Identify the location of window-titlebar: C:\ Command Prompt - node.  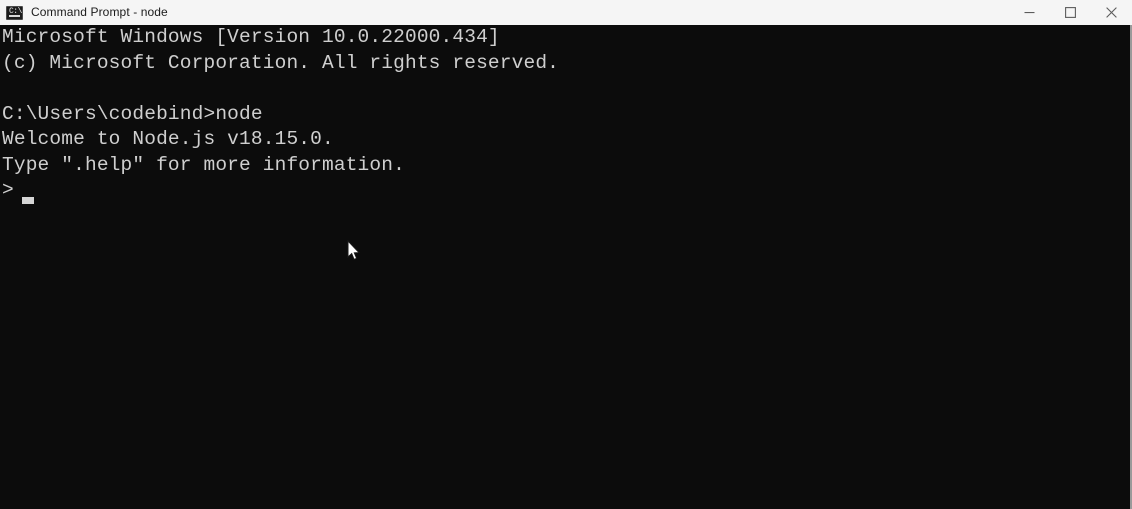
(566, 12).